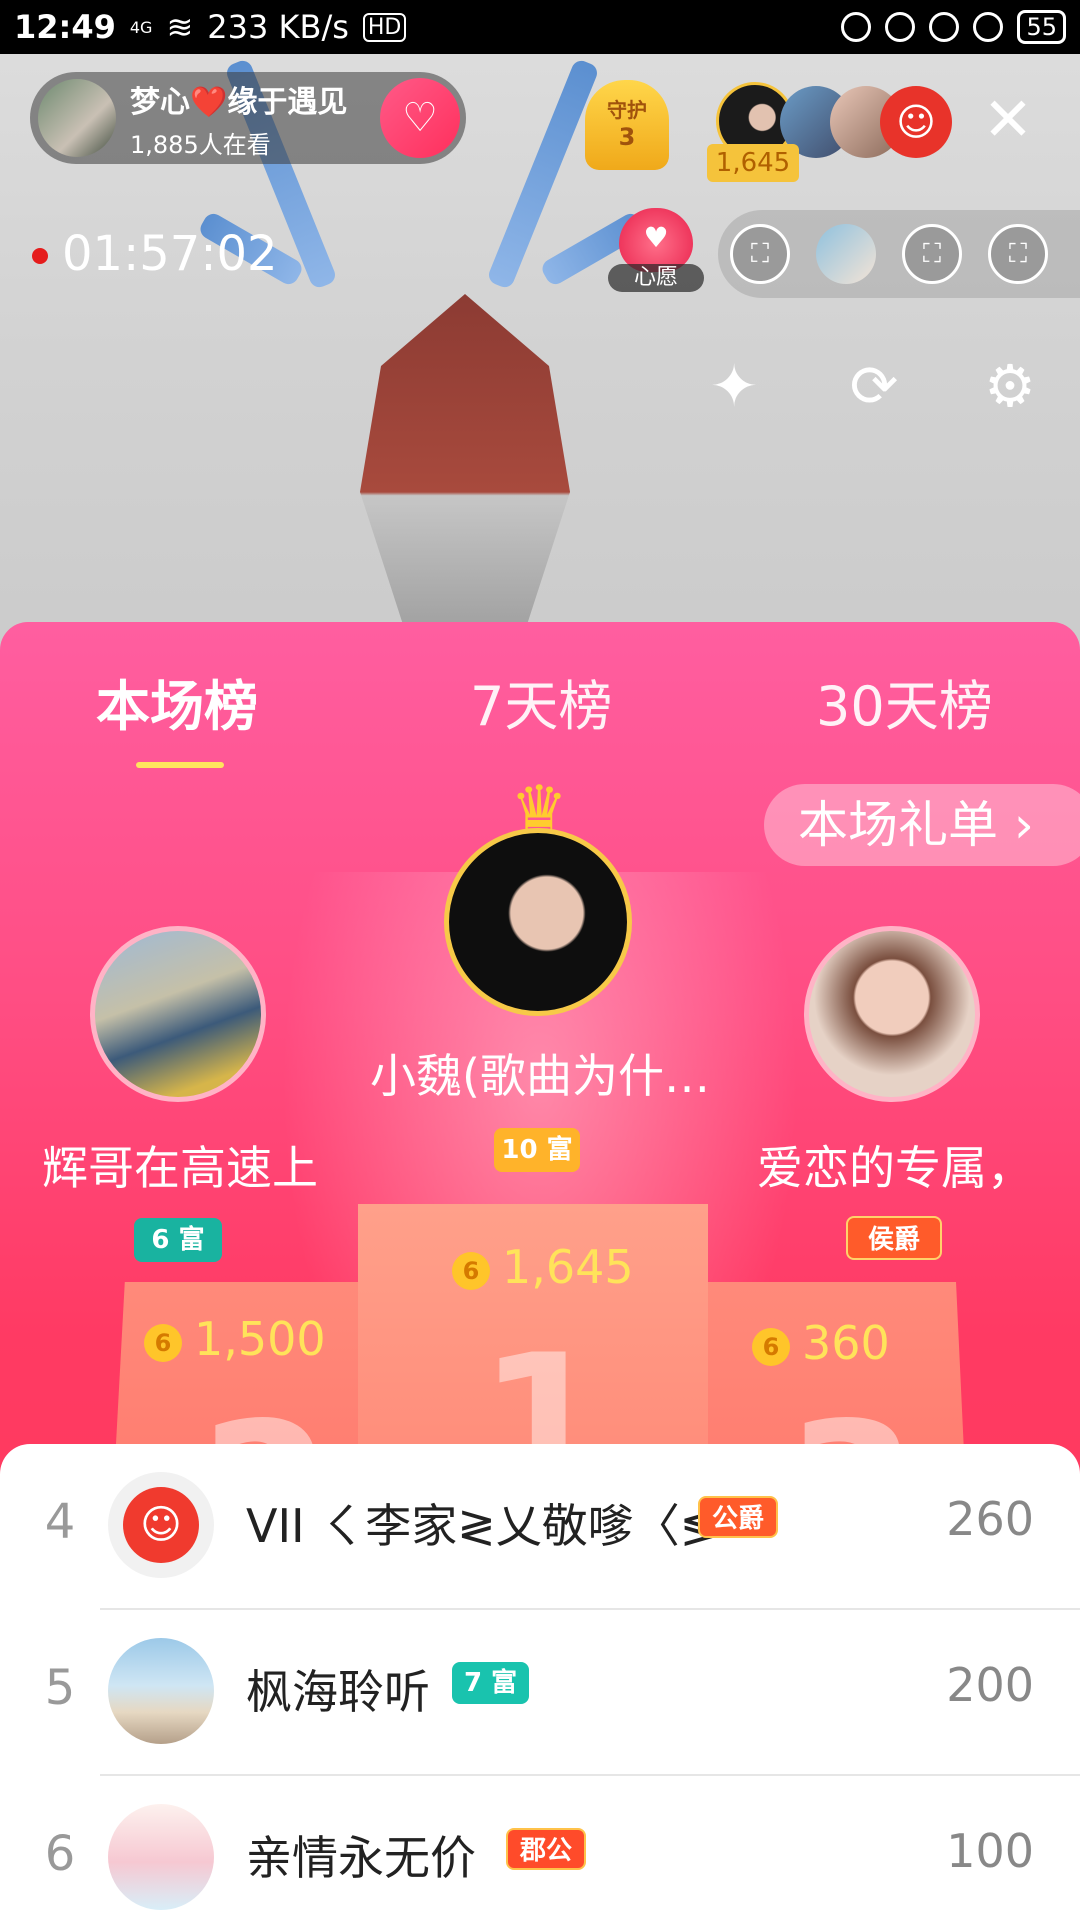  What do you see at coordinates (944, 27) in the screenshot?
I see `alarm-icon` at bounding box center [944, 27].